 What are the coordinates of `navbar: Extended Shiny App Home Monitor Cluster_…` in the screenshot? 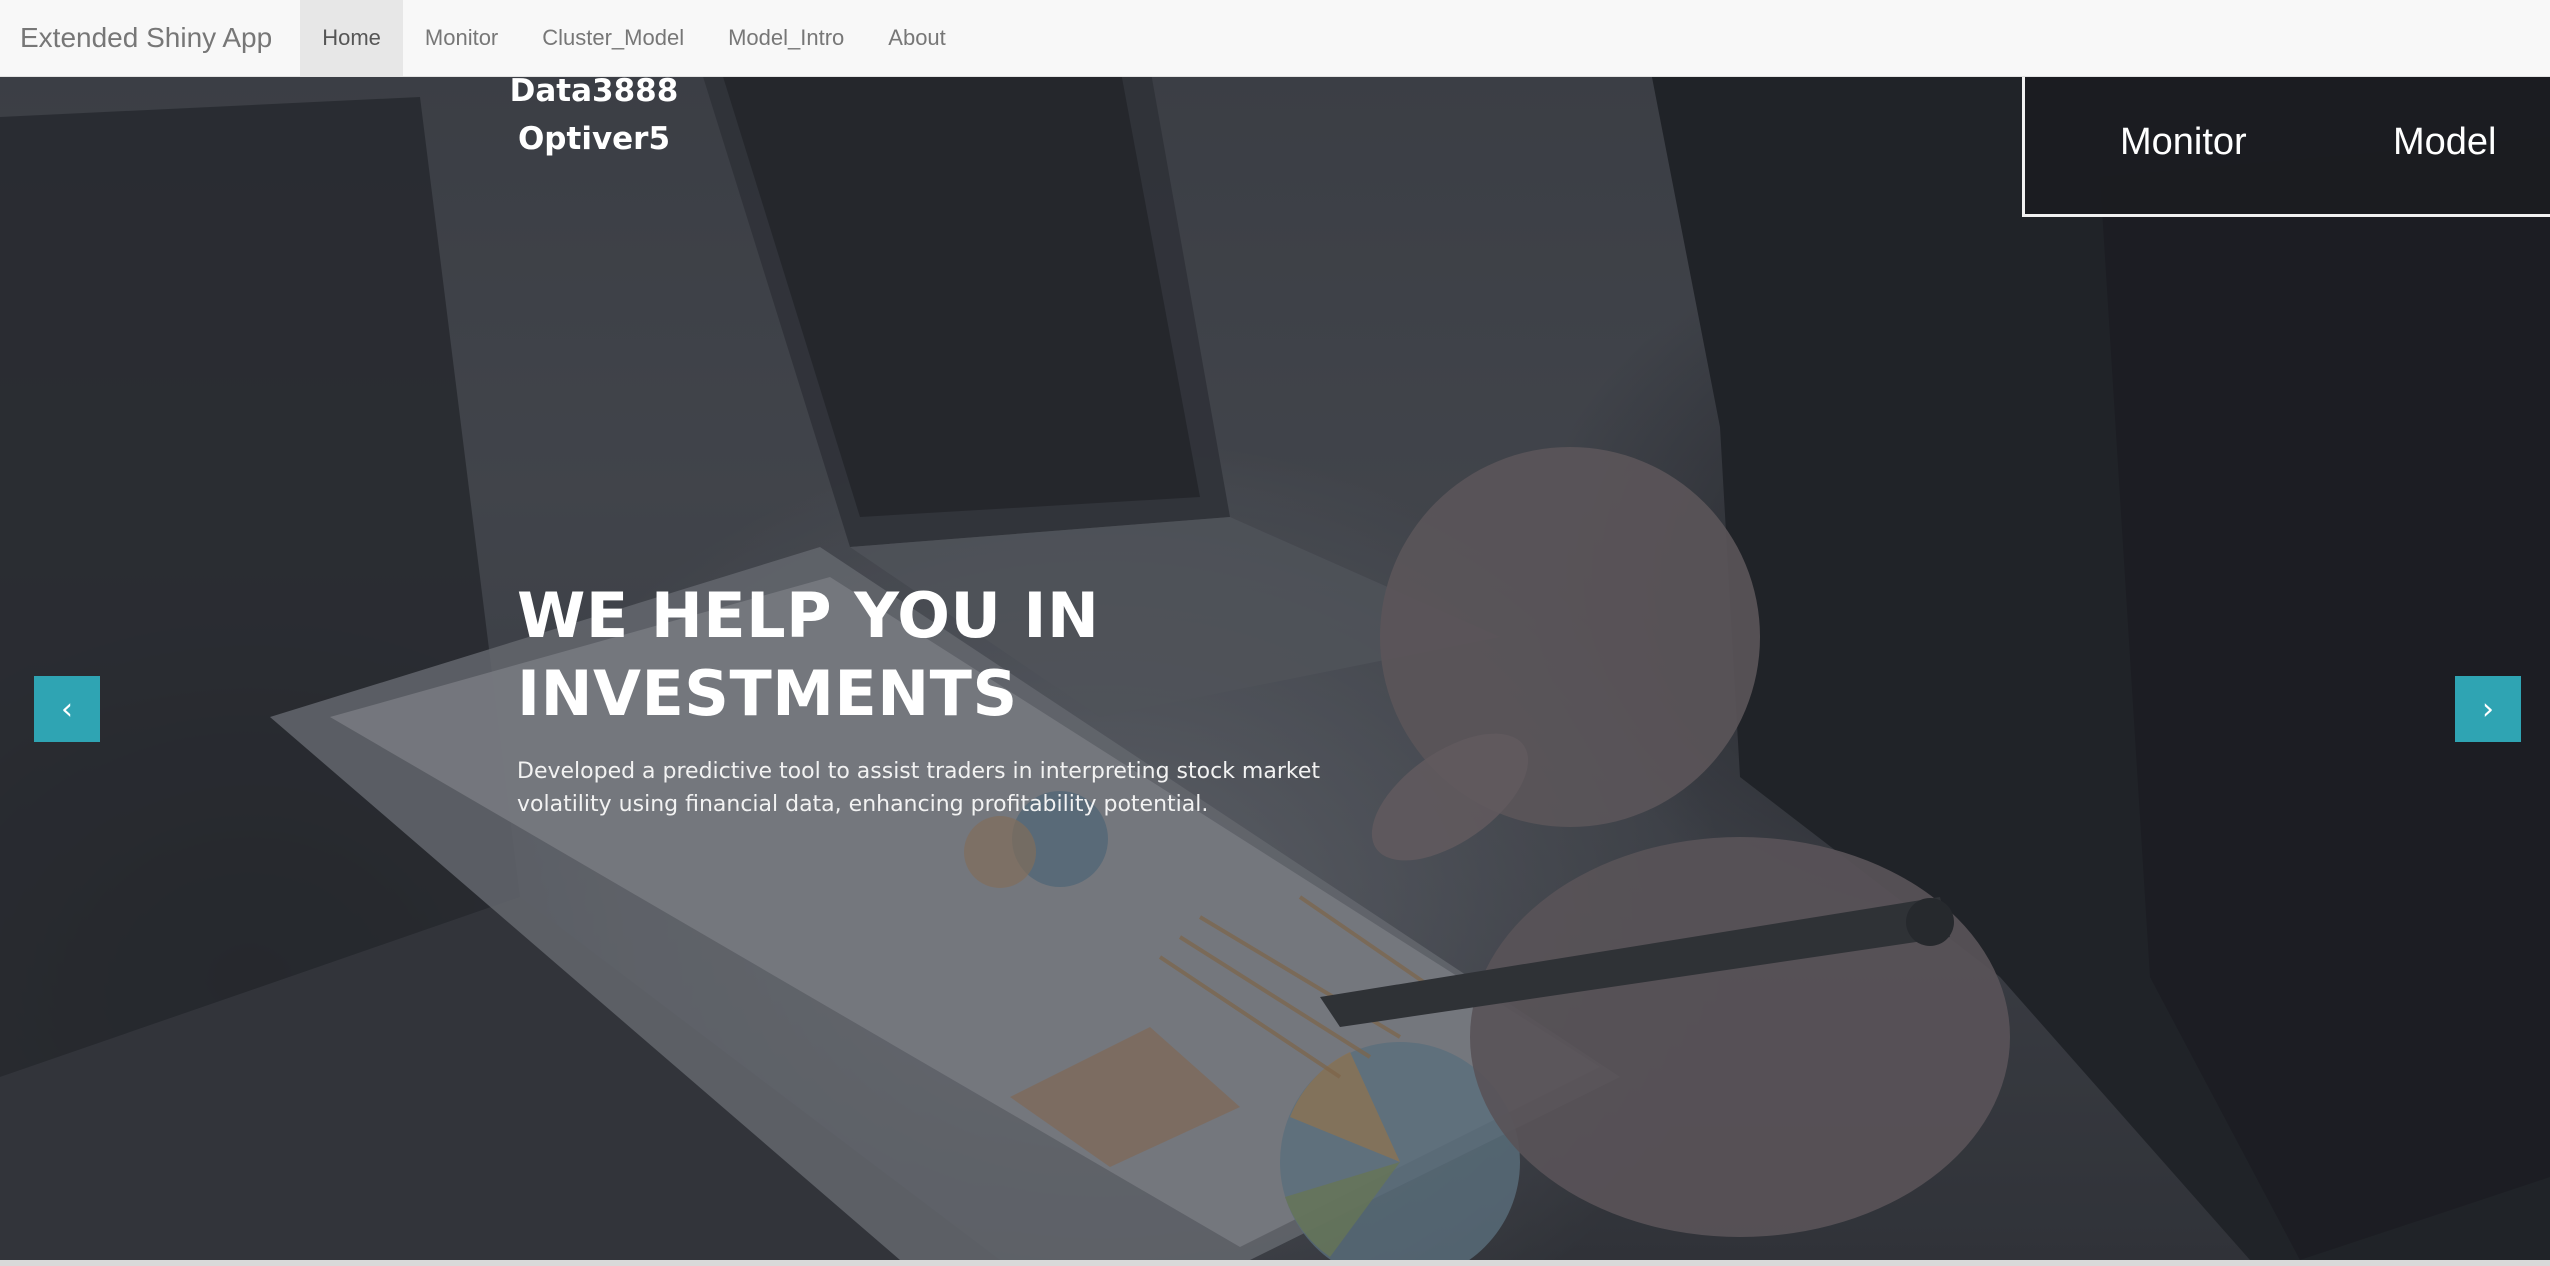 It's located at (1275, 38).